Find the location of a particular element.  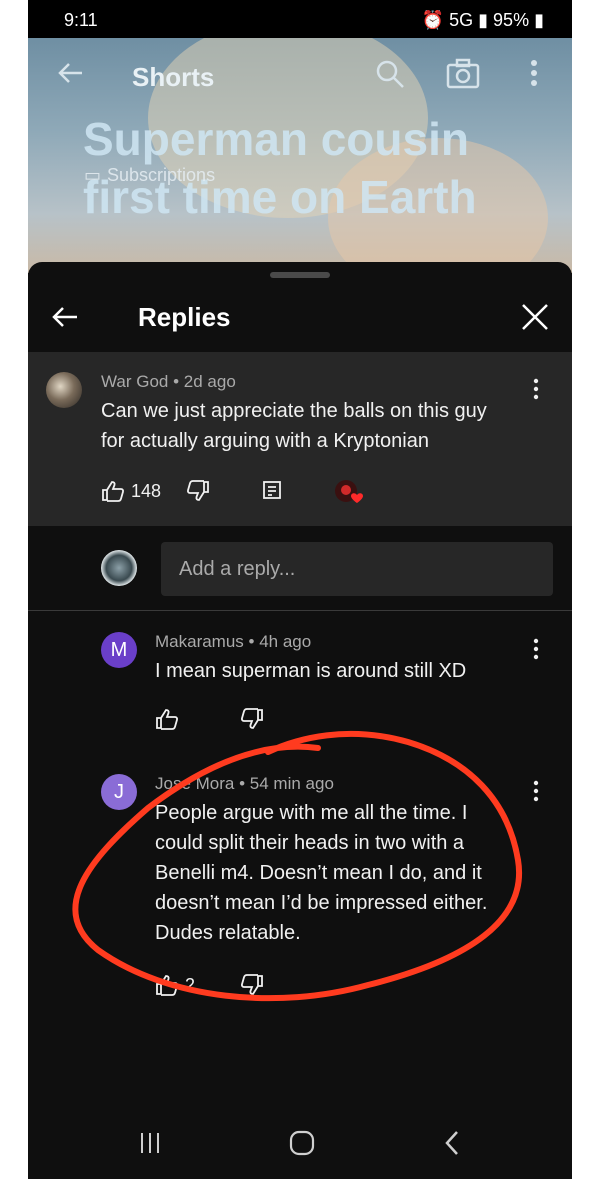

reply-line: Dudes relatable. is located at coordinates (228, 933).